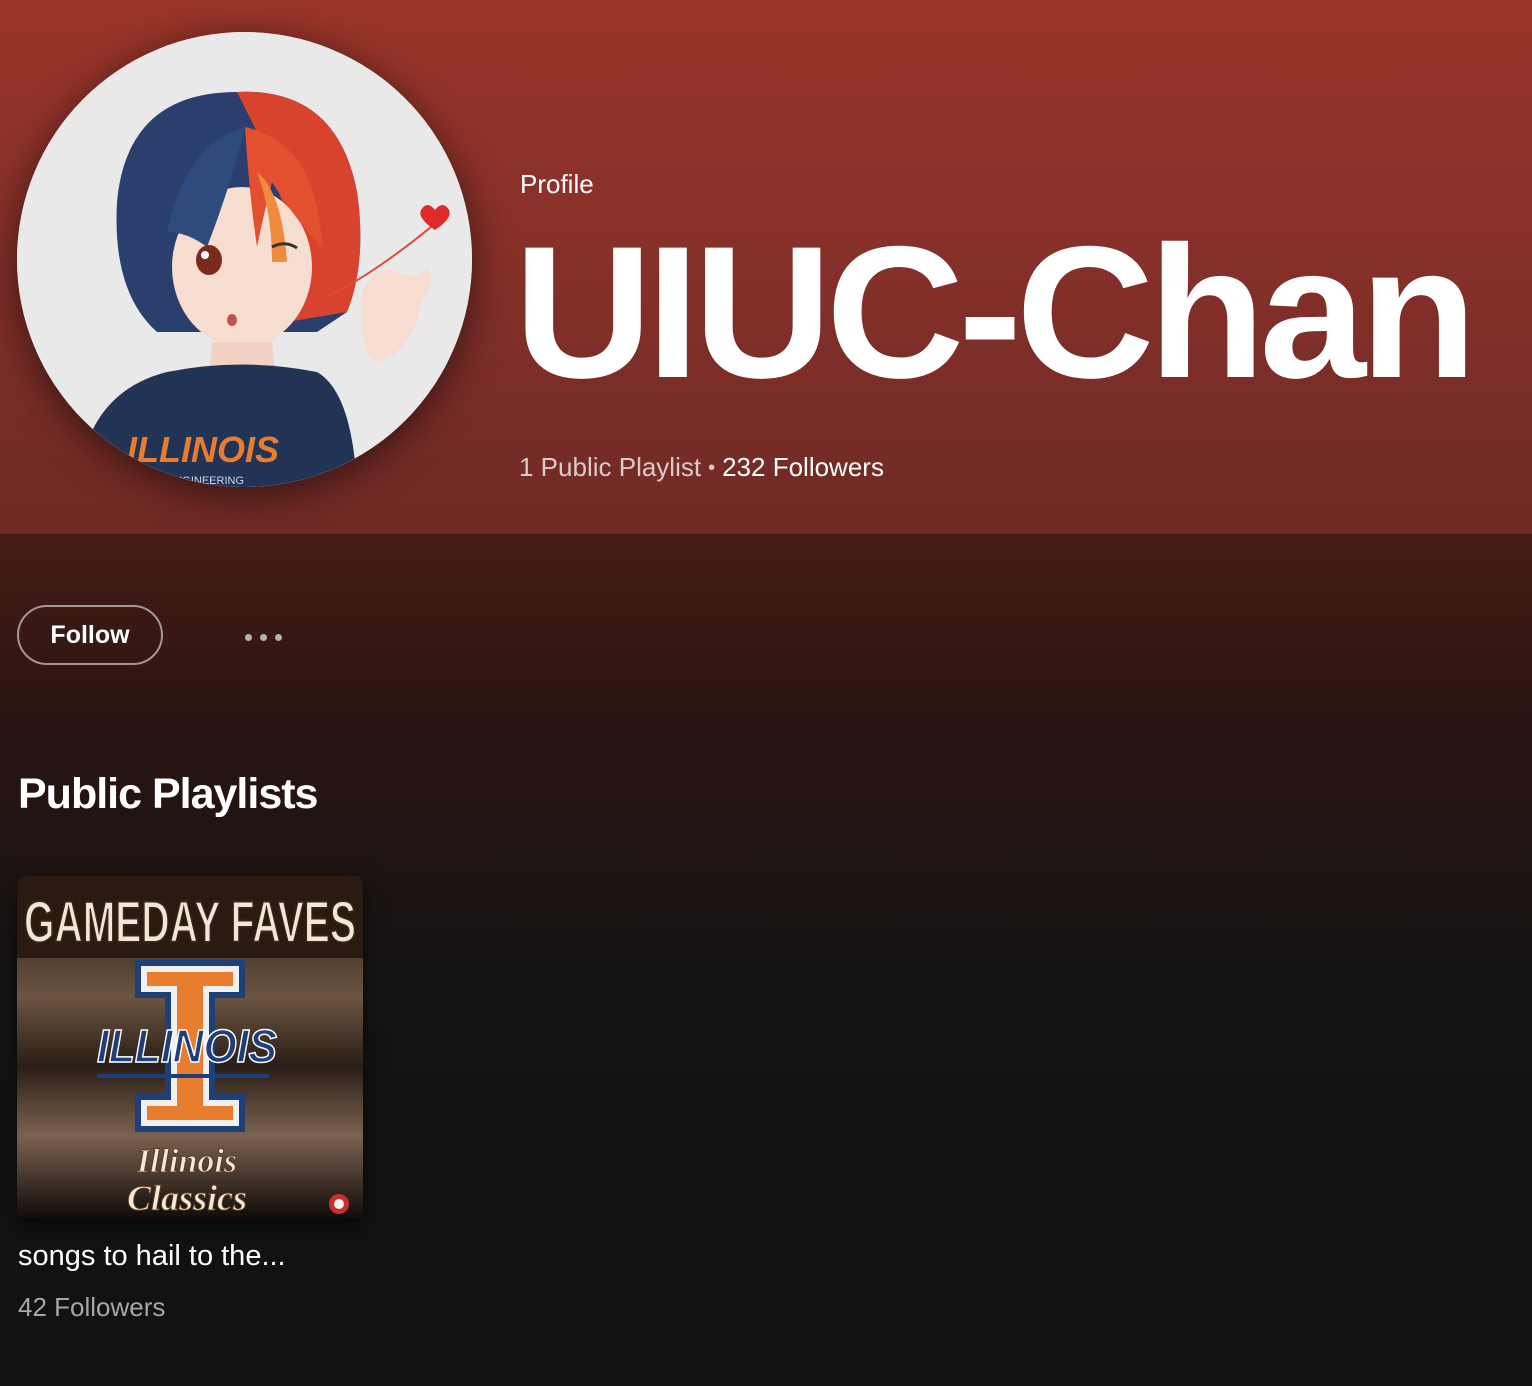 The height and width of the screenshot is (1386, 1532). Describe the element at coordinates (557, 184) in the screenshot. I see `profile-type-label: Profile` at that location.